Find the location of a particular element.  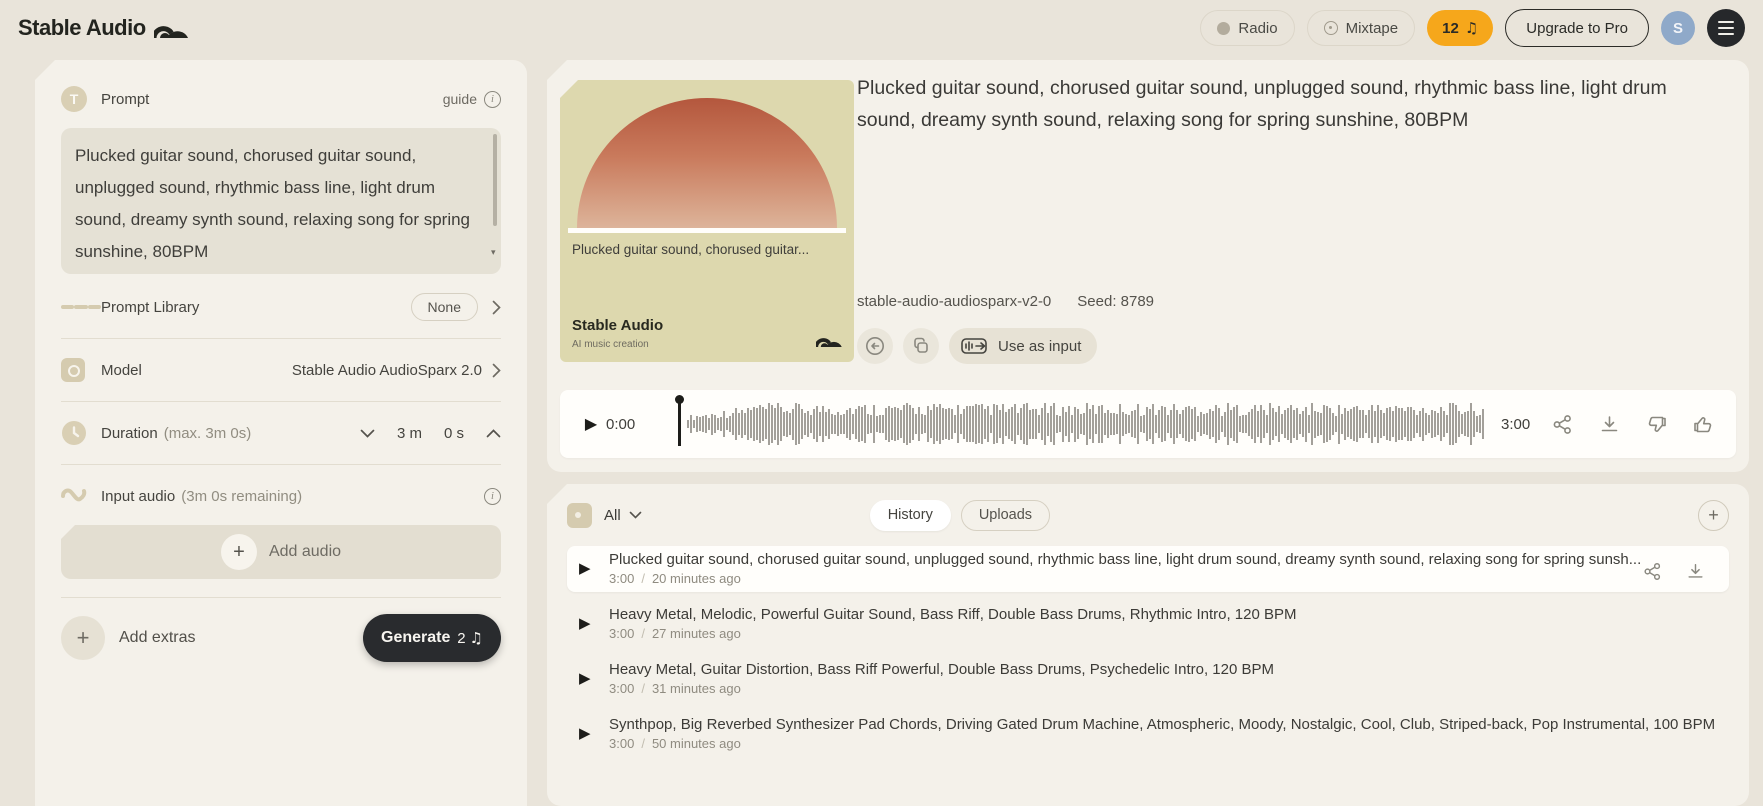

radio-button: Radio is located at coordinates (1247, 28).